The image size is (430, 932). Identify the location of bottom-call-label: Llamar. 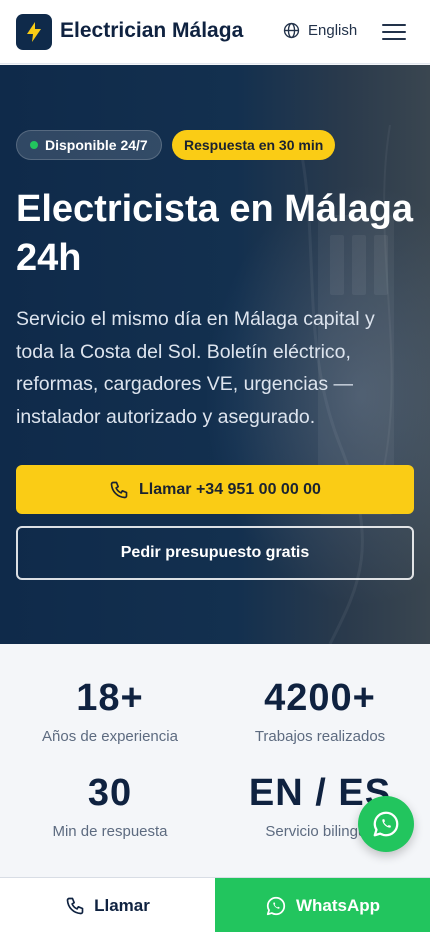
(122, 905).